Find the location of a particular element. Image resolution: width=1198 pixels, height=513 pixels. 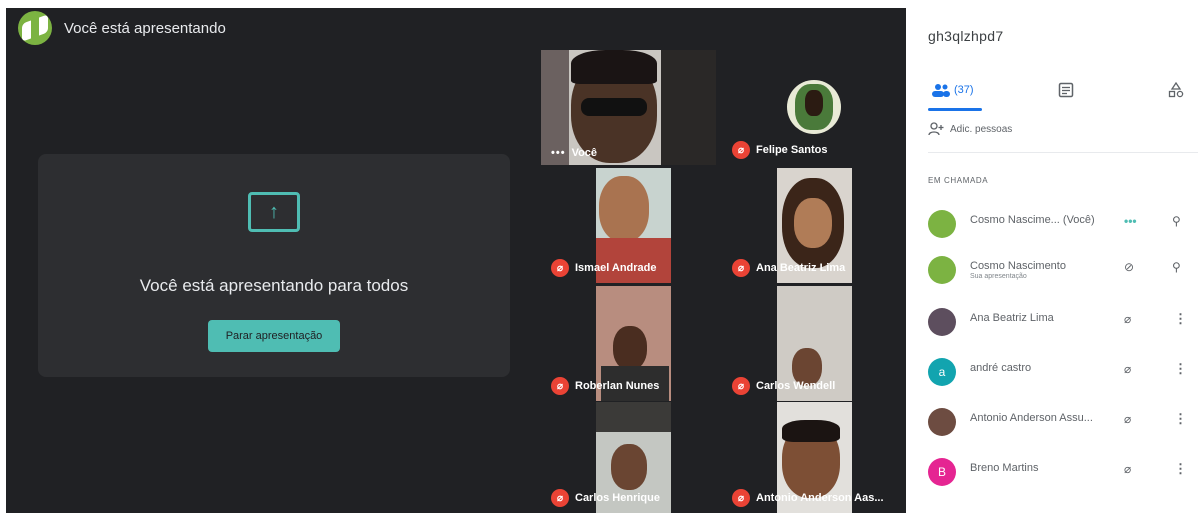

participant-row: Antonio Anderson Assu... ⌀ ⋮ is located at coordinates (1052, 424).